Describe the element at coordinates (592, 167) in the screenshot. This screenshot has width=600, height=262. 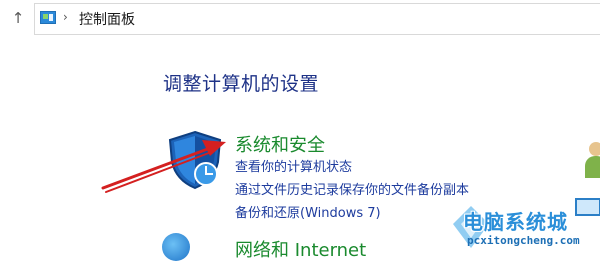
I see `user-body` at that location.